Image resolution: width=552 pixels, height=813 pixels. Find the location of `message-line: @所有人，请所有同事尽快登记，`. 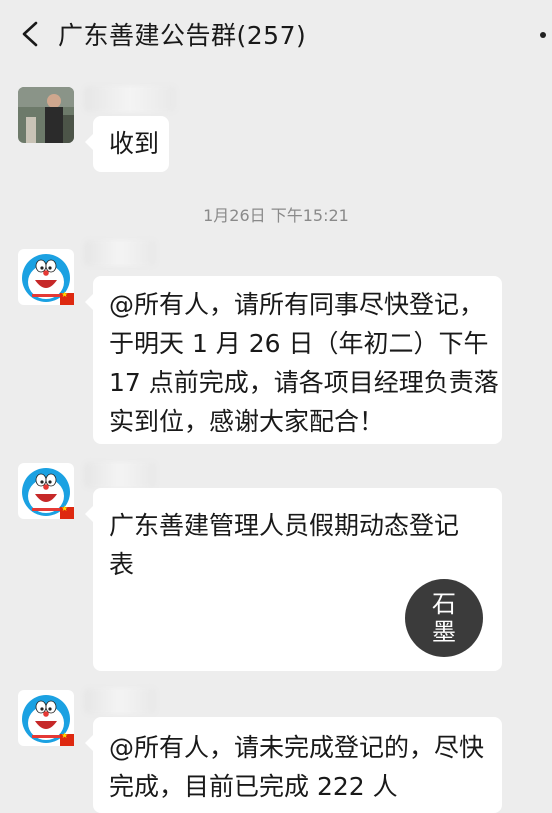

message-line: @所有人，请所有同事尽快登记， is located at coordinates (297, 304).